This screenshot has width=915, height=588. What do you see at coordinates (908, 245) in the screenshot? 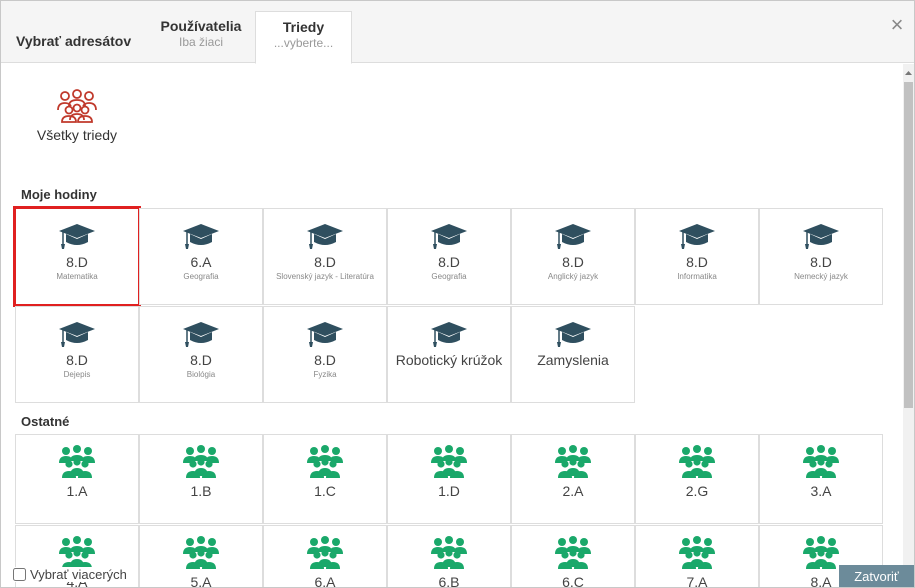
I see `scroll-thumb` at bounding box center [908, 245].